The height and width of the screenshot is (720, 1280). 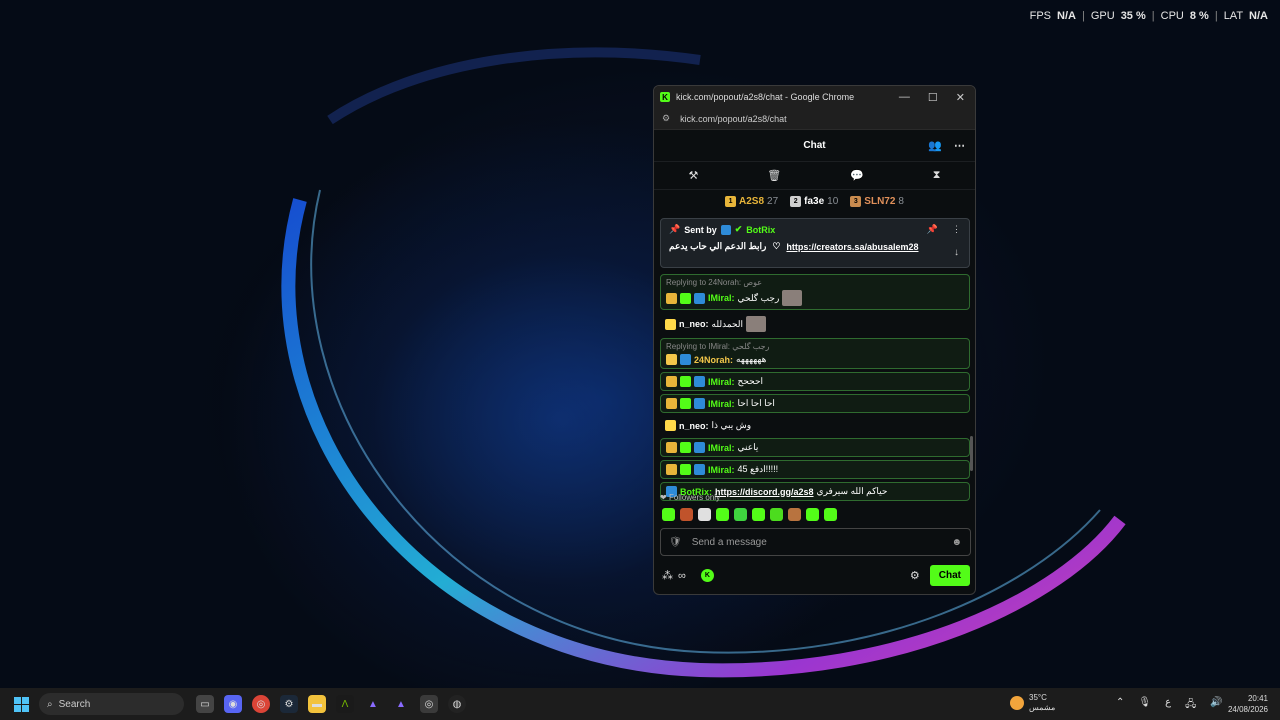 I want to click on pinned-bot-name: BotRix, so click(x=760, y=230).